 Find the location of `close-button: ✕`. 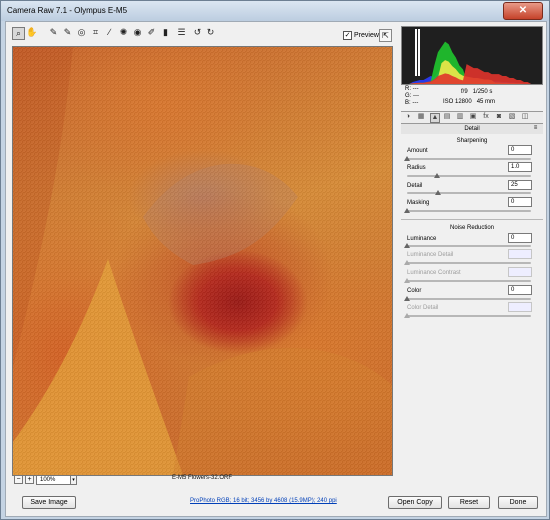

close-button: ✕ is located at coordinates (523, 11).